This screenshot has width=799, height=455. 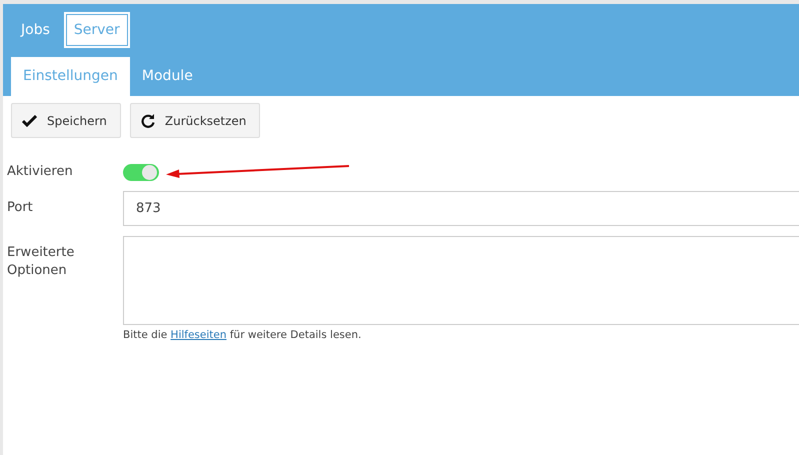 What do you see at coordinates (40, 172) in the screenshot?
I see `field-label: Aktivieren` at bounding box center [40, 172].